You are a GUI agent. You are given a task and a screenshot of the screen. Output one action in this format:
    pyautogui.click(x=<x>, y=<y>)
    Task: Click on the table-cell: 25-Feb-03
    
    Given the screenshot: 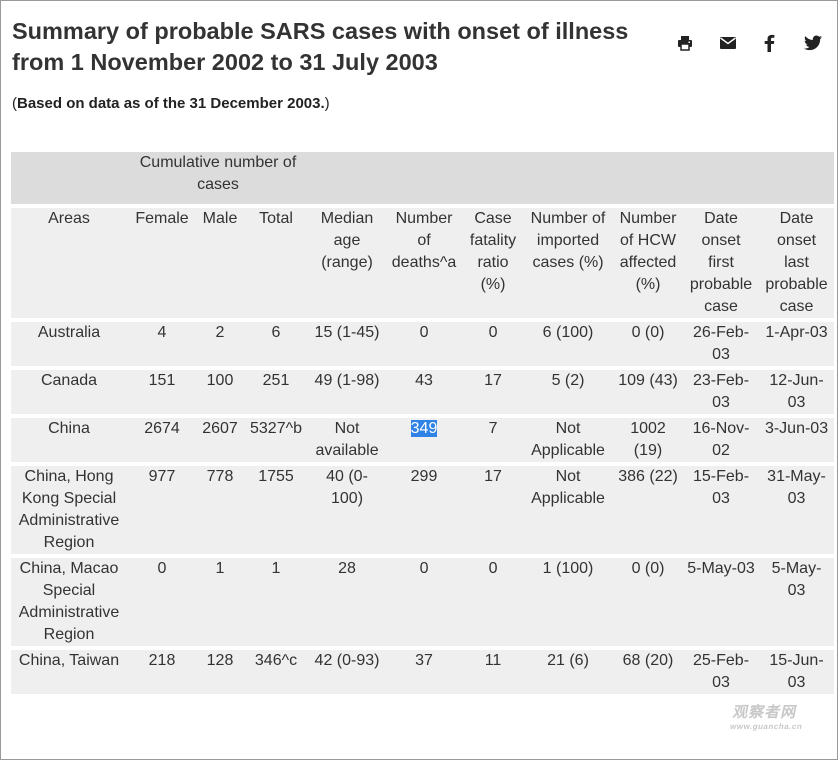 What is the action you would take?
    pyautogui.click(x=721, y=672)
    